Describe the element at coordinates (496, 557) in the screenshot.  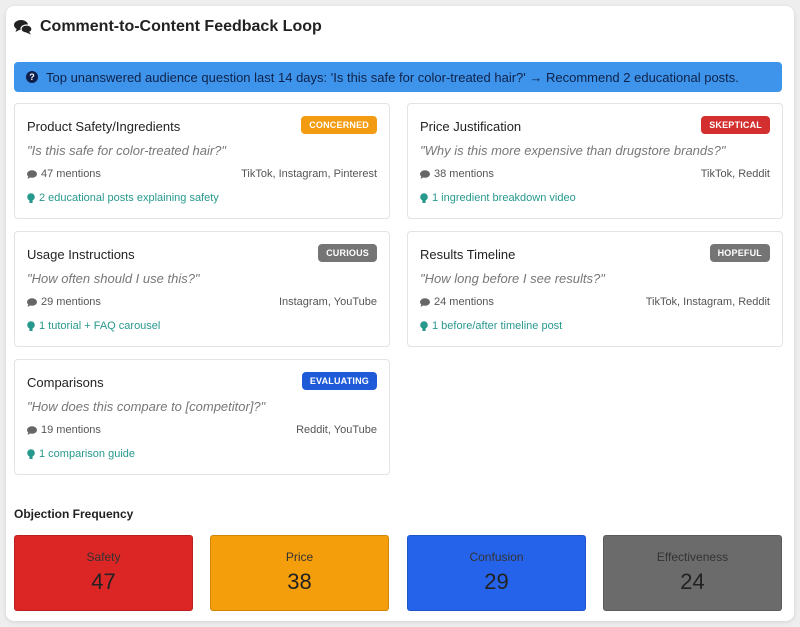
I see `stat-label: Confusion` at that location.